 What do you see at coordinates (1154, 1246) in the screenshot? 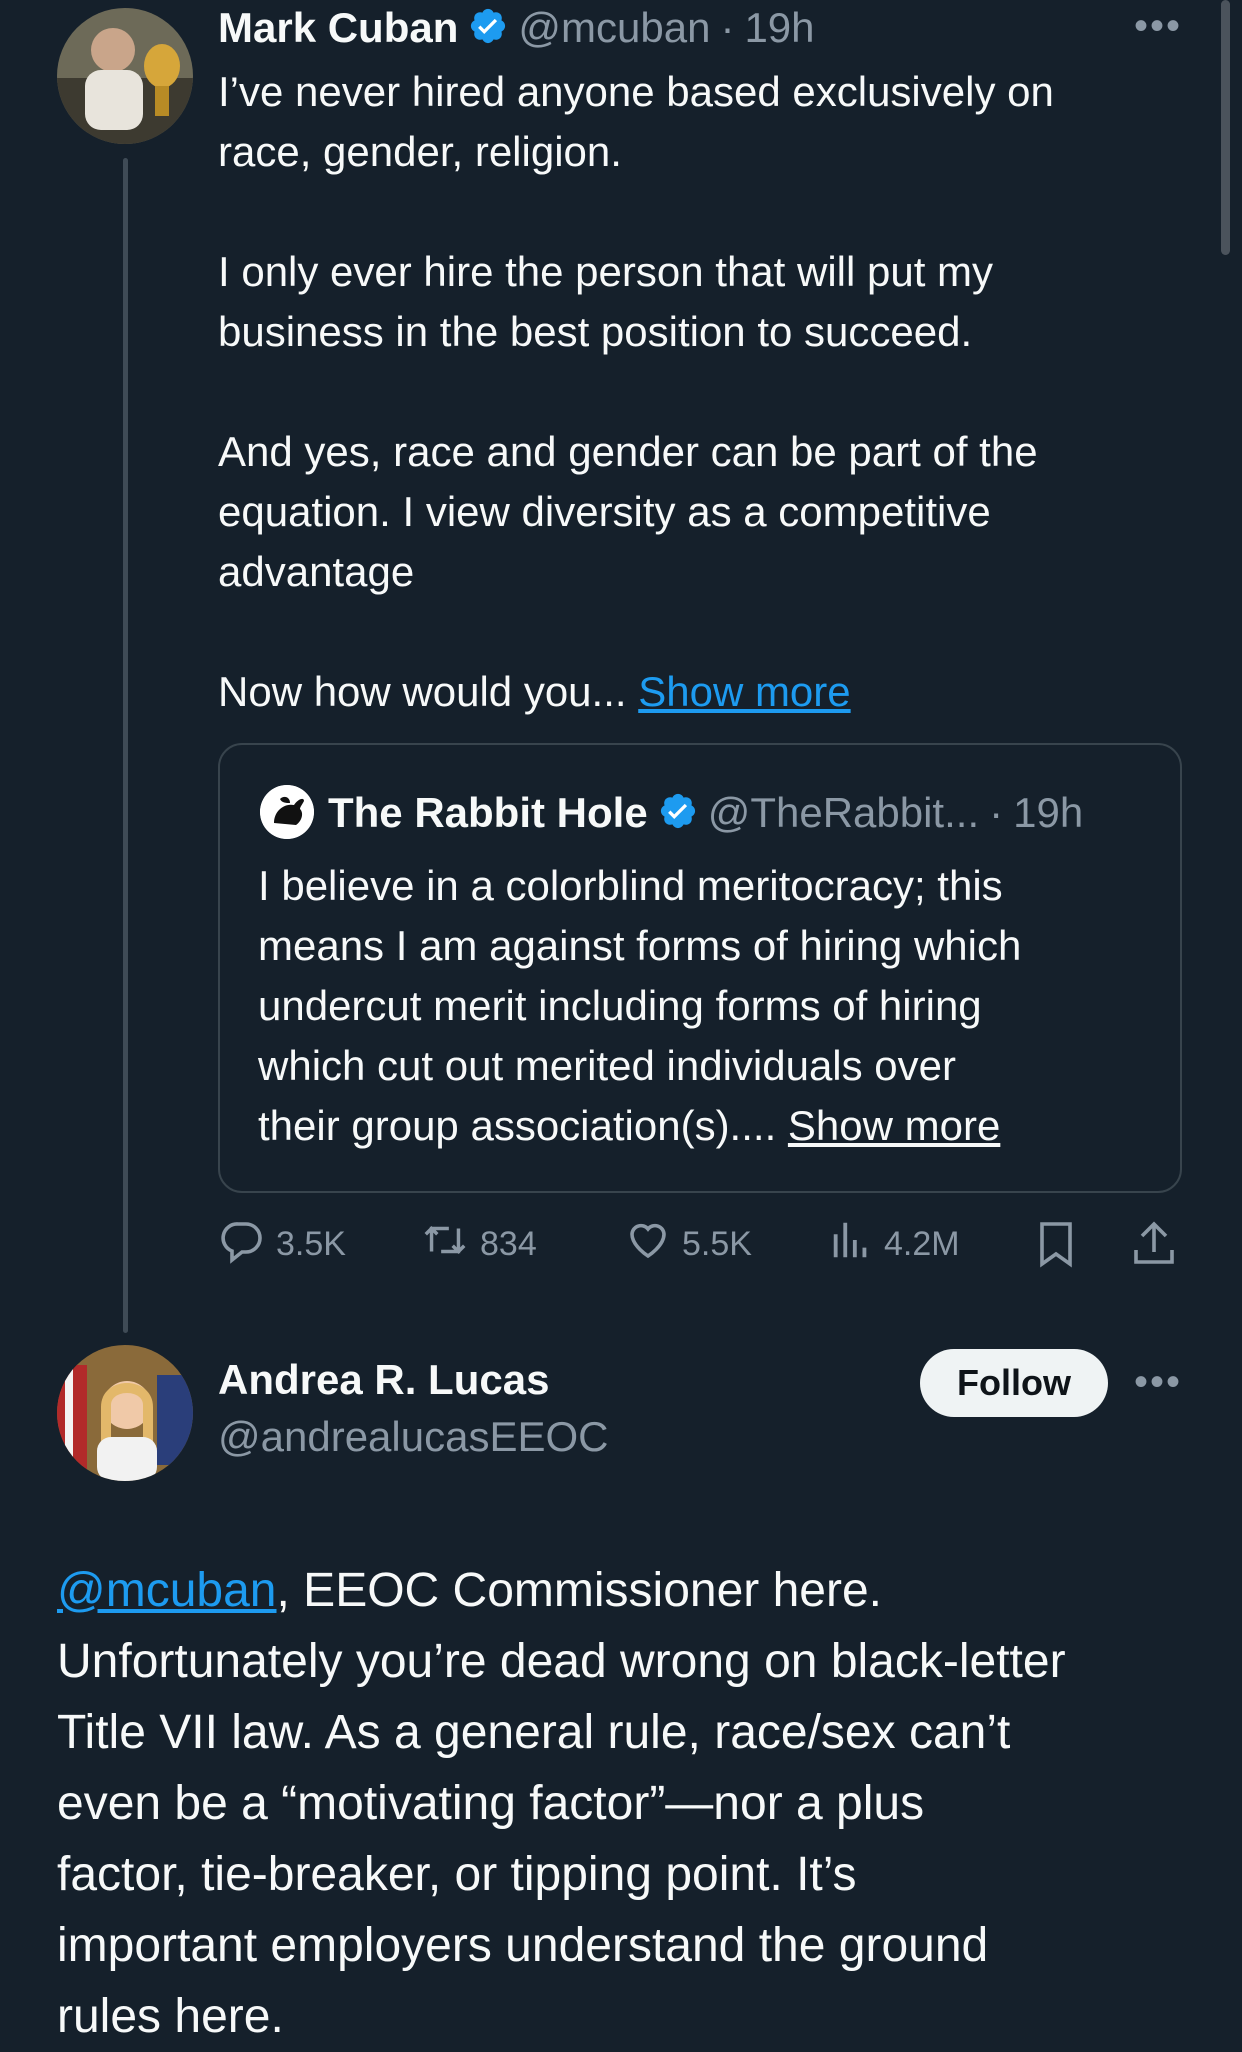
I see `share-icon` at bounding box center [1154, 1246].